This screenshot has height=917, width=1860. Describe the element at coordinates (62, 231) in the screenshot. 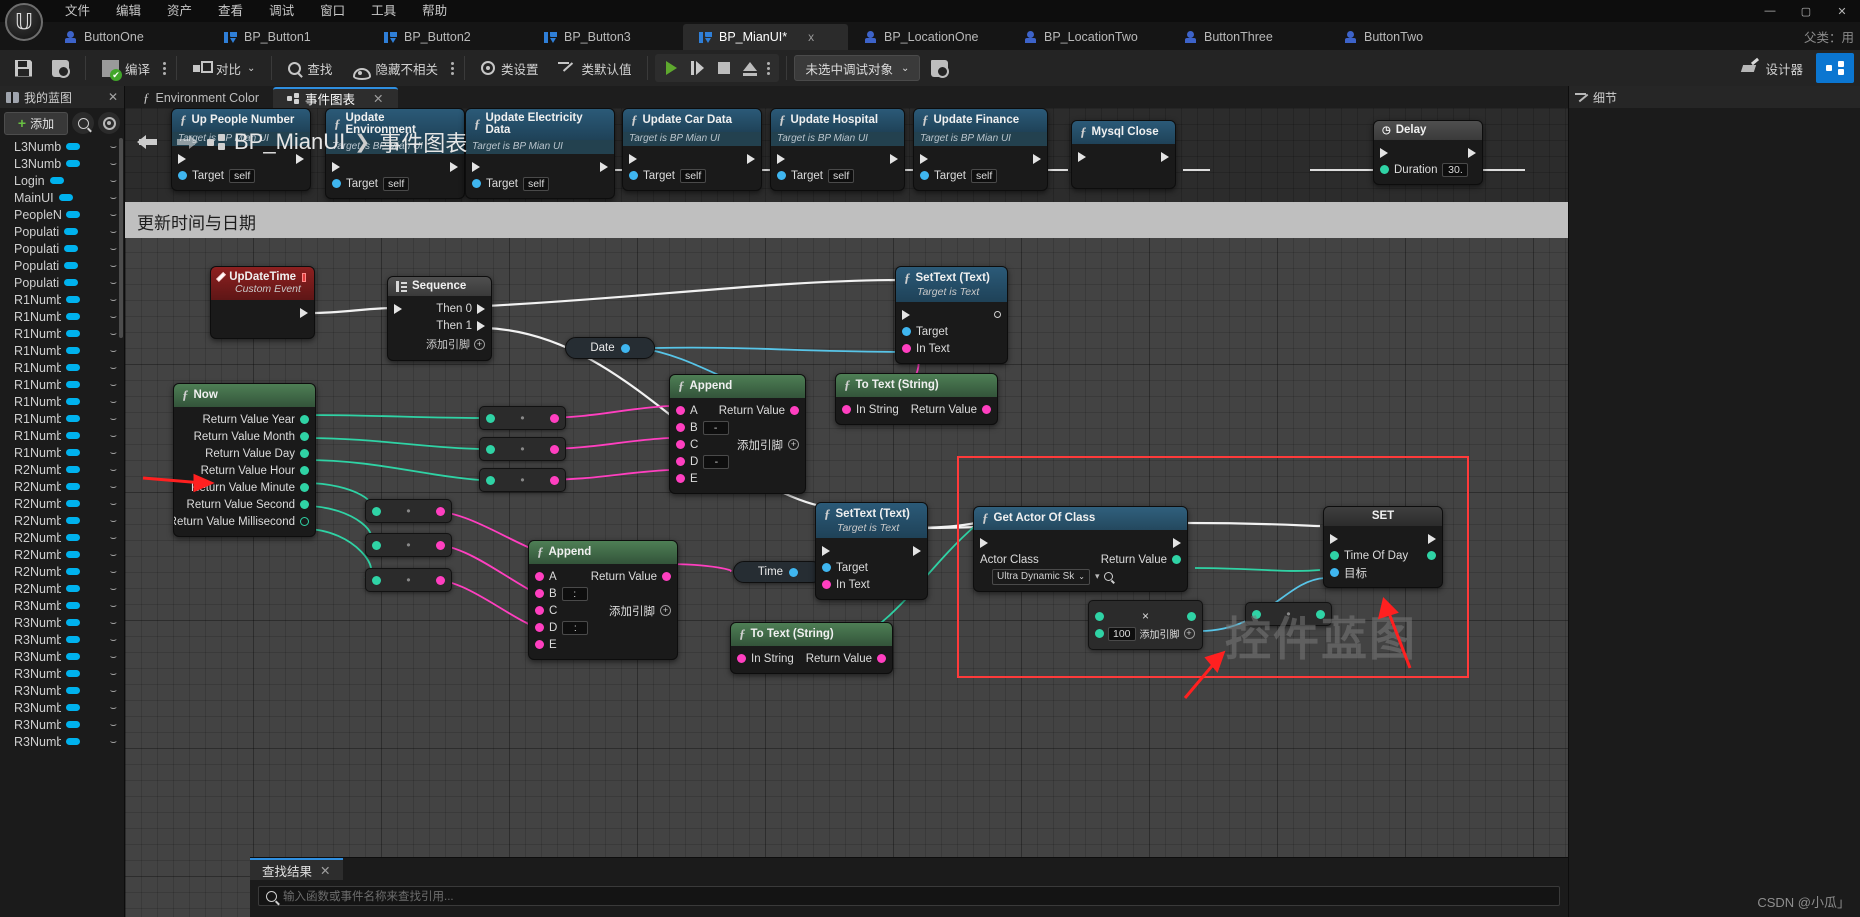

I see `variable-row: Populati ⌣` at that location.